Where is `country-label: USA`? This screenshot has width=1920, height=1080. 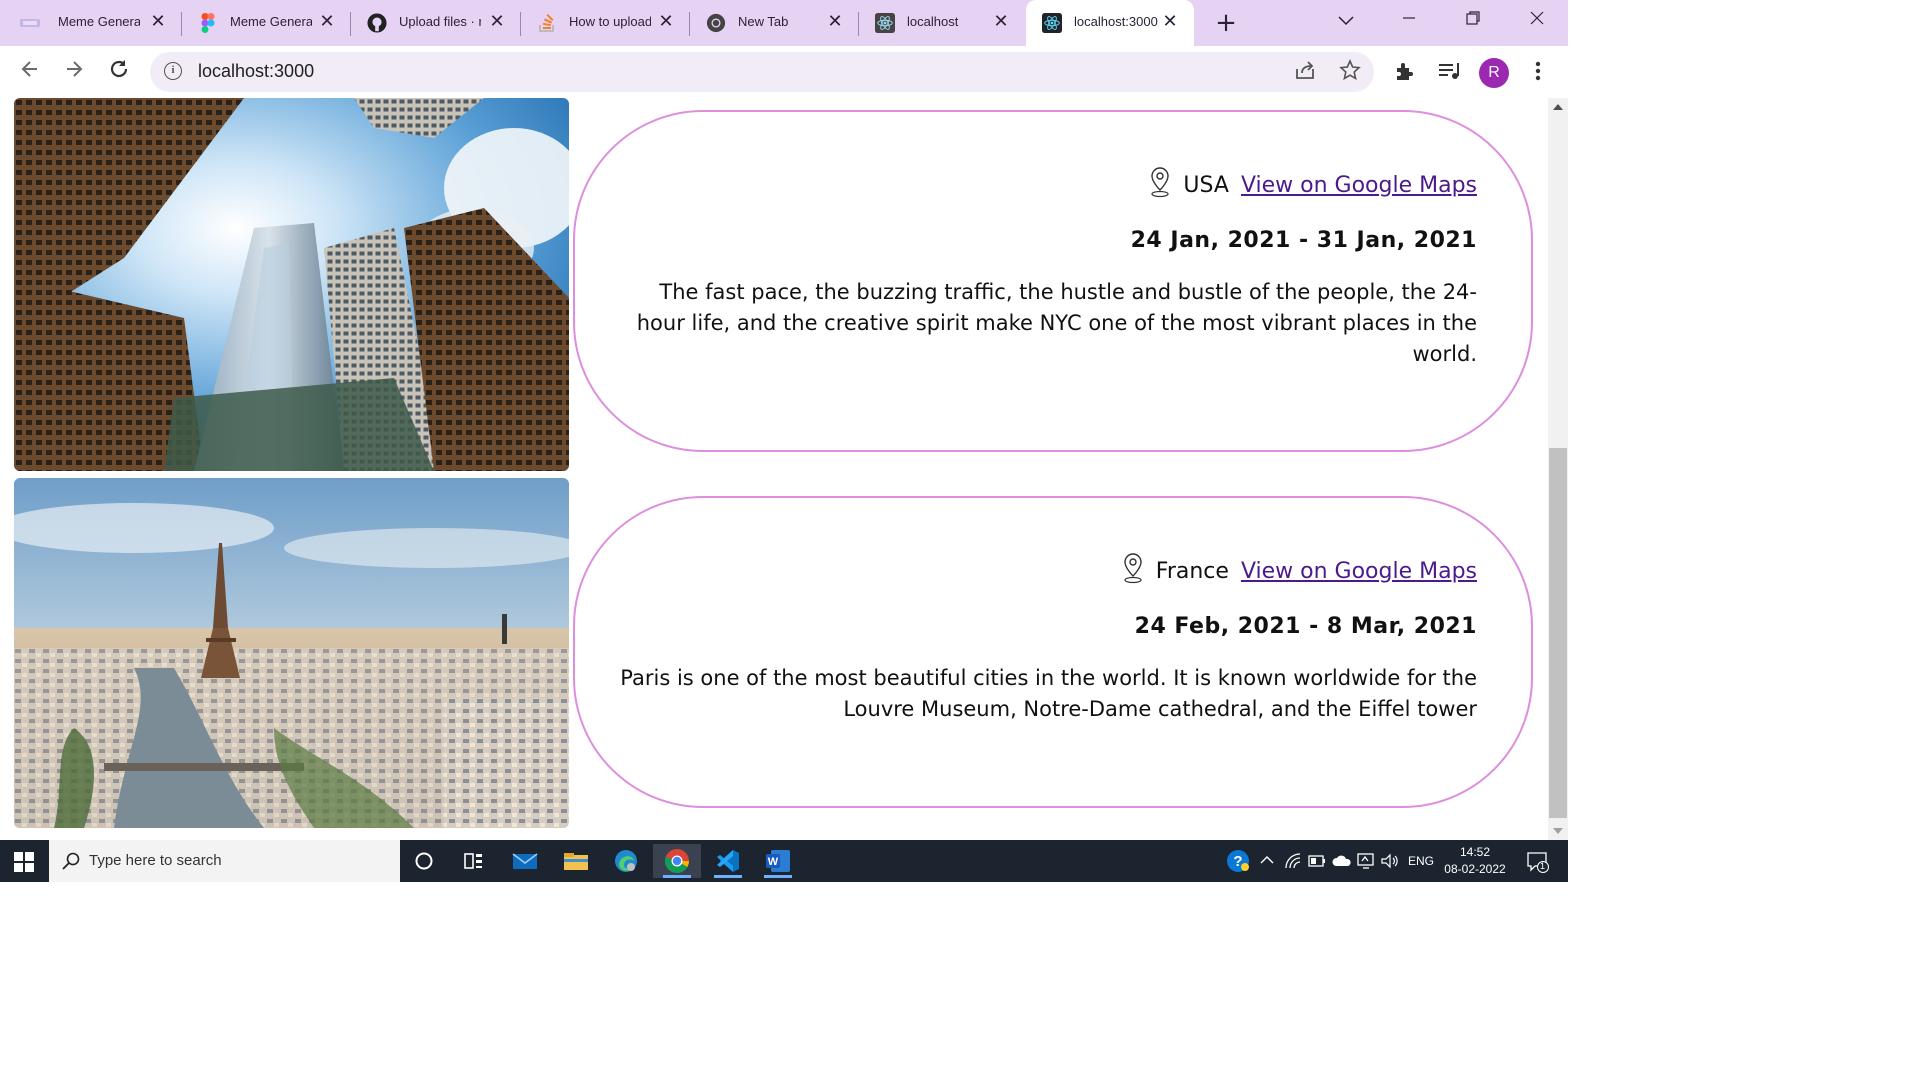 country-label: USA is located at coordinates (1206, 185).